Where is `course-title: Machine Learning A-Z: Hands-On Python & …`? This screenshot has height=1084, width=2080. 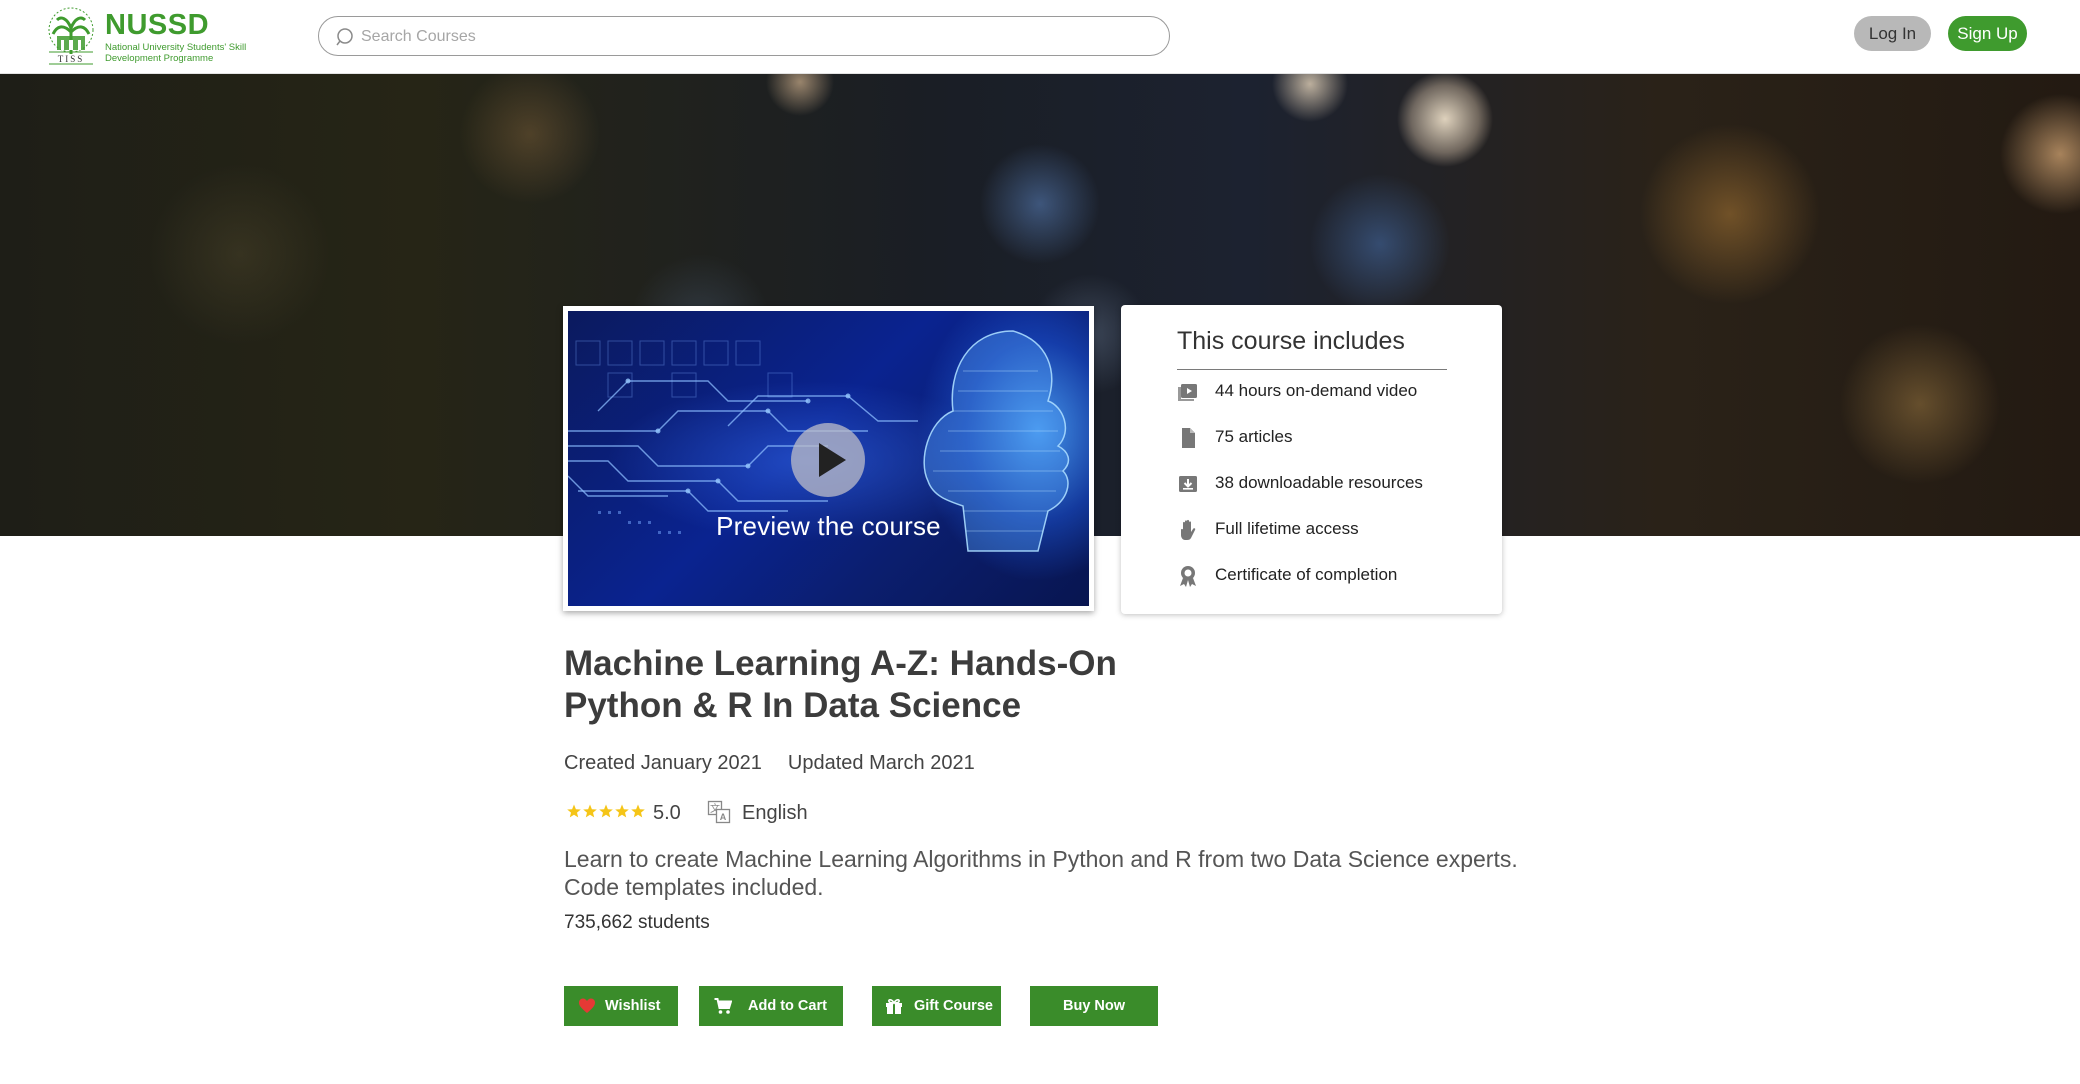 course-title: Machine Learning A-Z: Hands-On Python & … is located at coordinates (840, 684).